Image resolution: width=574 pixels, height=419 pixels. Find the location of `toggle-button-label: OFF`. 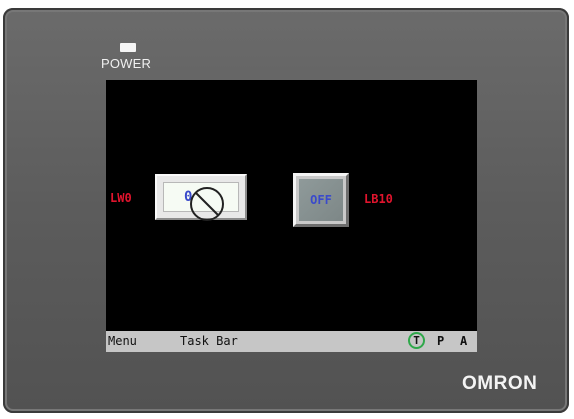

toggle-button-label: OFF is located at coordinates (321, 200).